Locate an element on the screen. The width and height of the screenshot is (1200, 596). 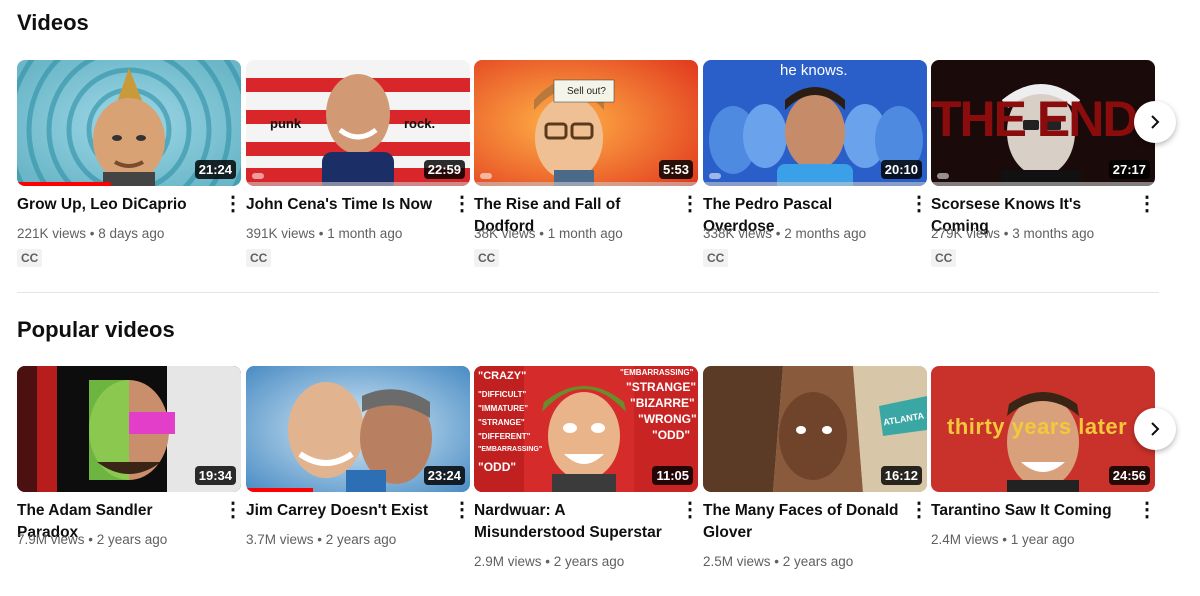
video-meta: 221K views • 8 days ago is located at coordinates (91, 233).